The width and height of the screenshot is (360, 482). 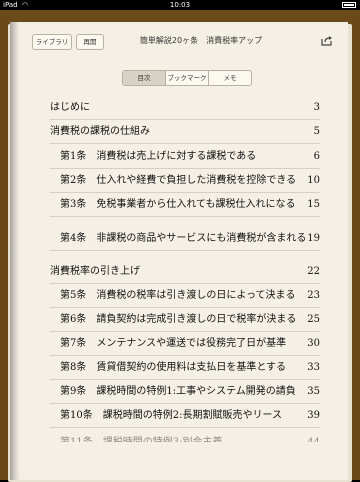 What do you see at coordinates (313, 180) in the screenshot?
I see `toc-page-number: 10` at bounding box center [313, 180].